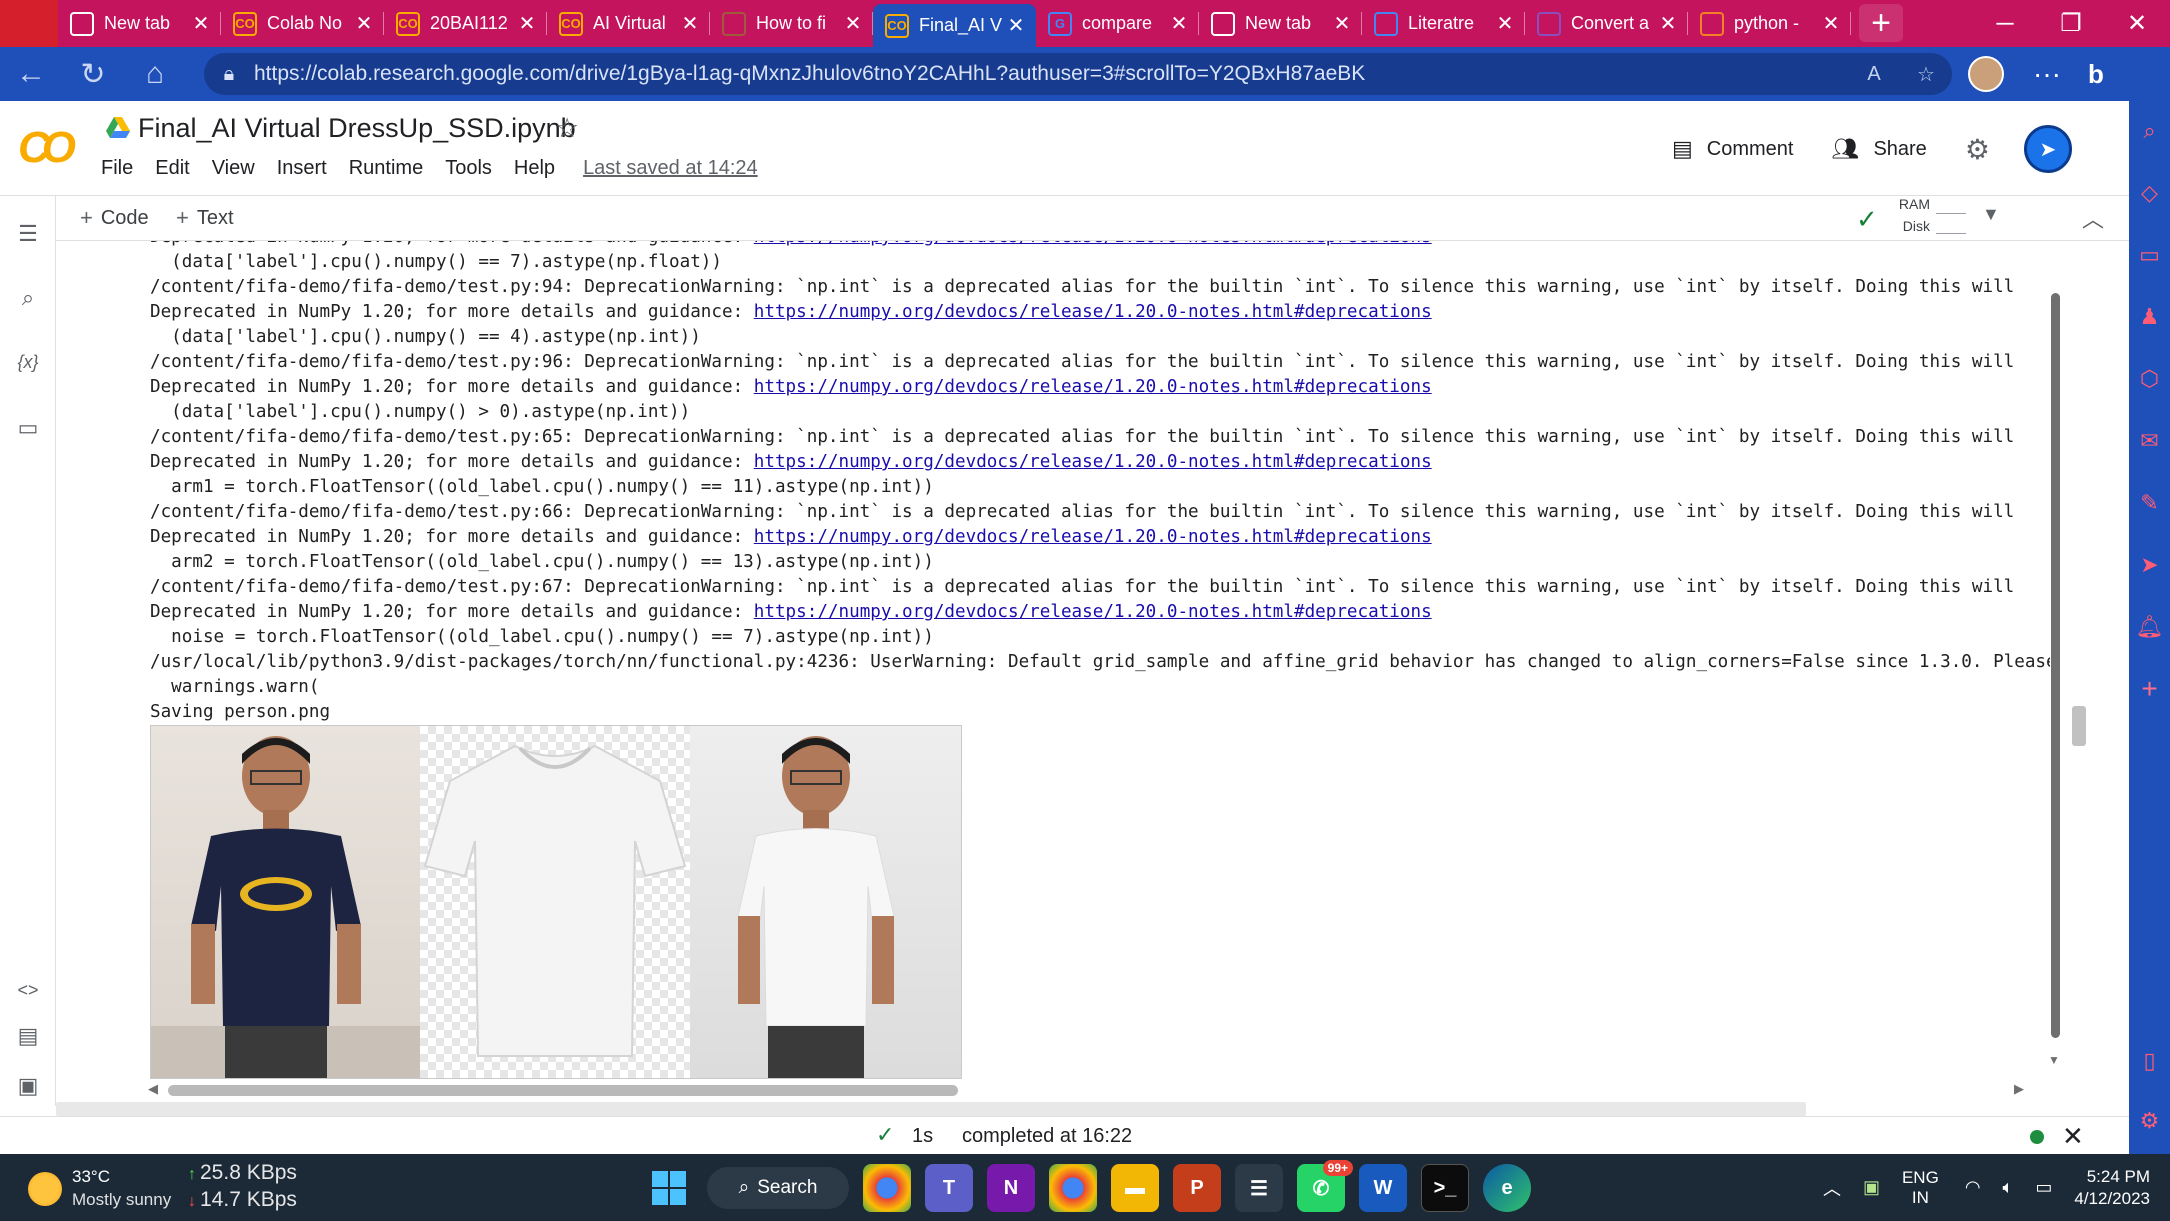 The image size is (2170, 1221). Describe the element at coordinates (2149, 131) in the screenshot. I see `search-icon: ⌕` at that location.